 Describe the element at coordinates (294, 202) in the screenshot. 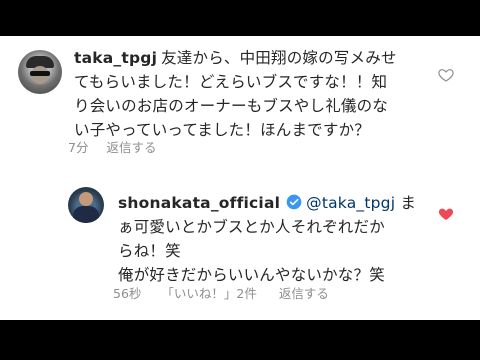

I see `verified-badge-icon` at that location.